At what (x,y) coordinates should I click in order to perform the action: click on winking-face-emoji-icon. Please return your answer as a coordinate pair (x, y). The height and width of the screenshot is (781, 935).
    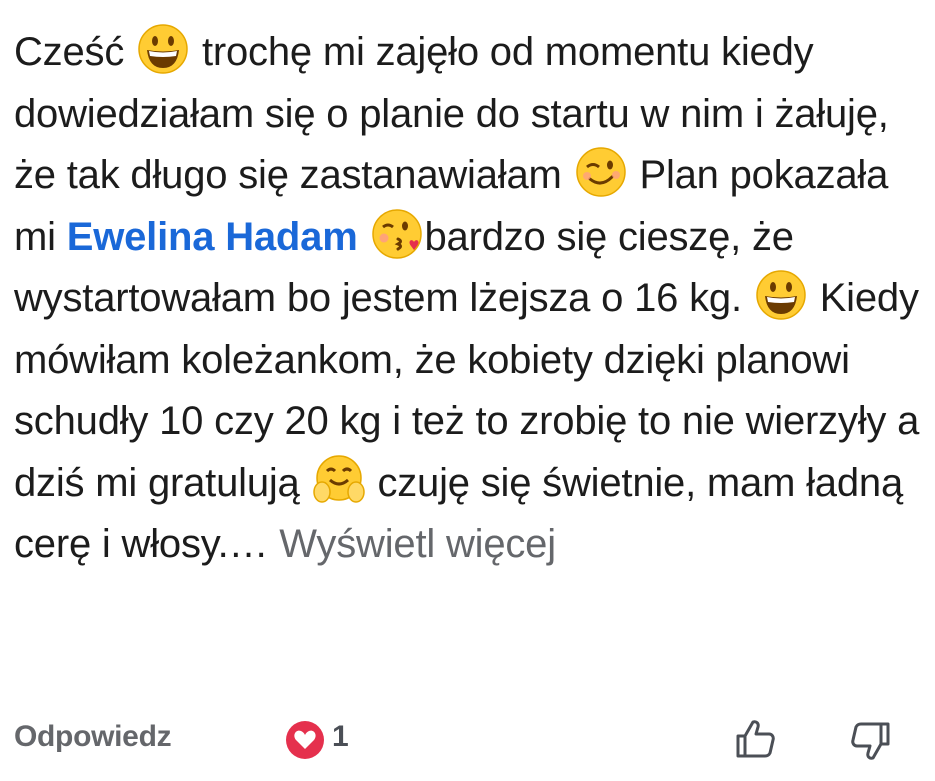
    Looking at the image, I should click on (600, 172).